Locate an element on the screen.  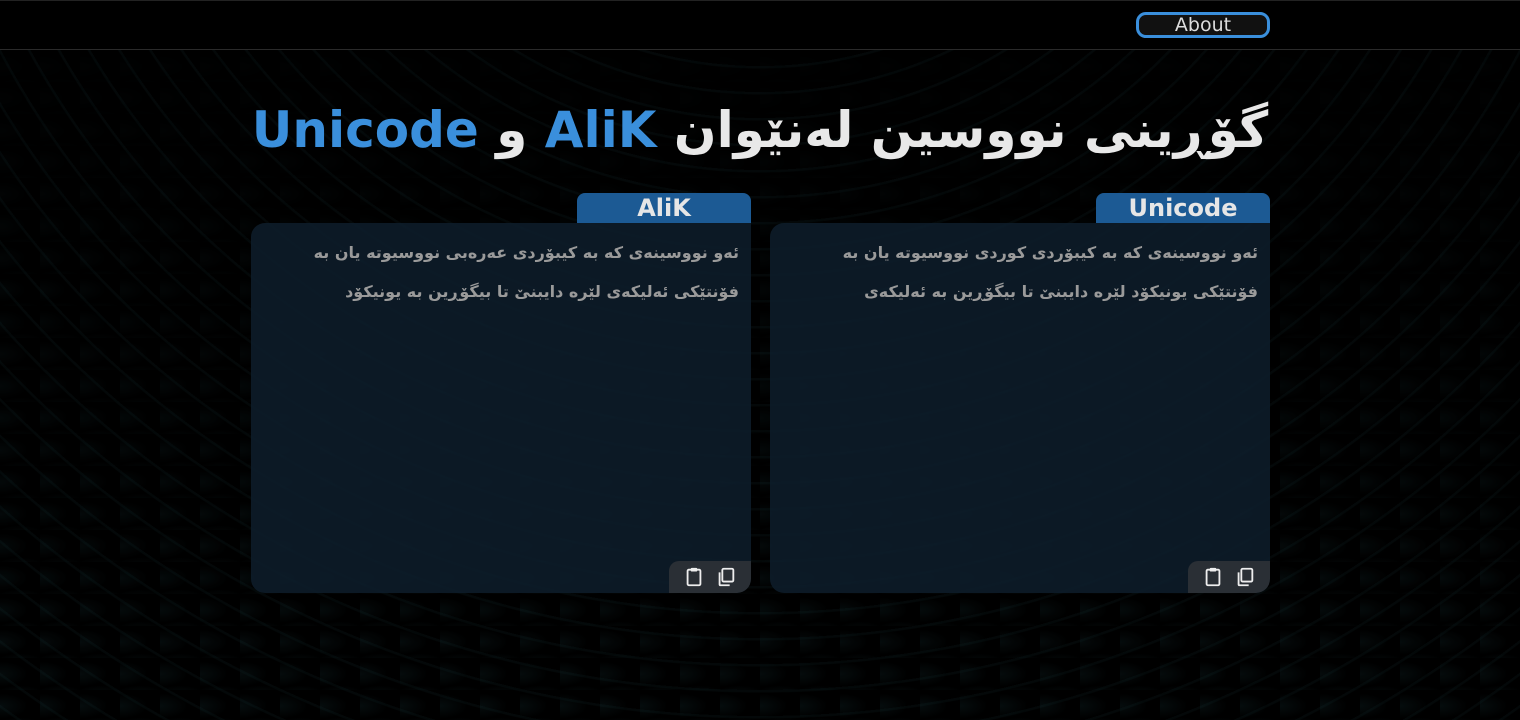
title-alik: AliK is located at coordinates (600, 130).